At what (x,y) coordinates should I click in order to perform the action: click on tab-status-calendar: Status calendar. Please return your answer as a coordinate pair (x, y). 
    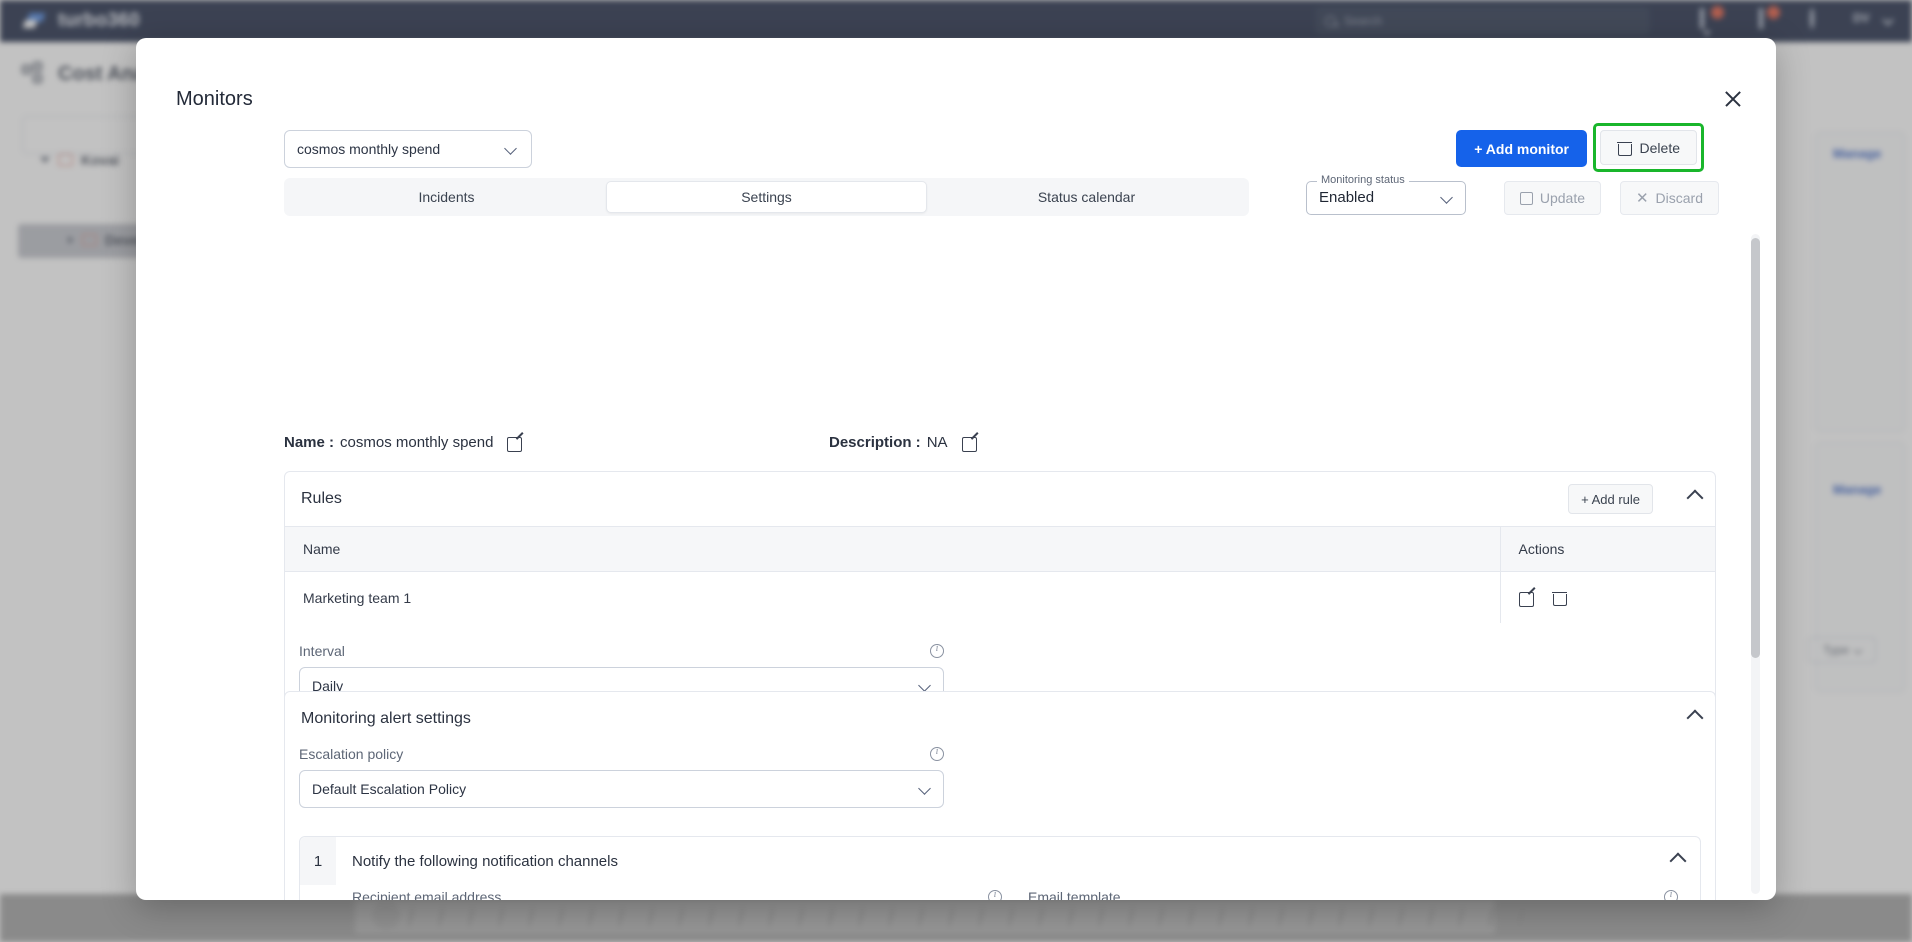
    Looking at the image, I should click on (1086, 197).